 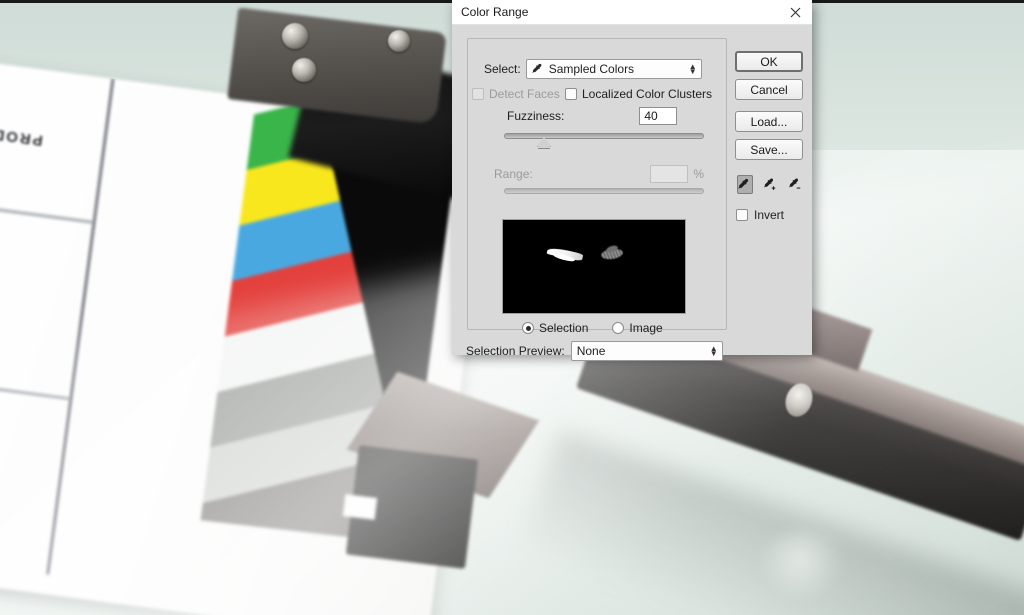 I want to click on range-label: Range:, so click(x=513, y=174).